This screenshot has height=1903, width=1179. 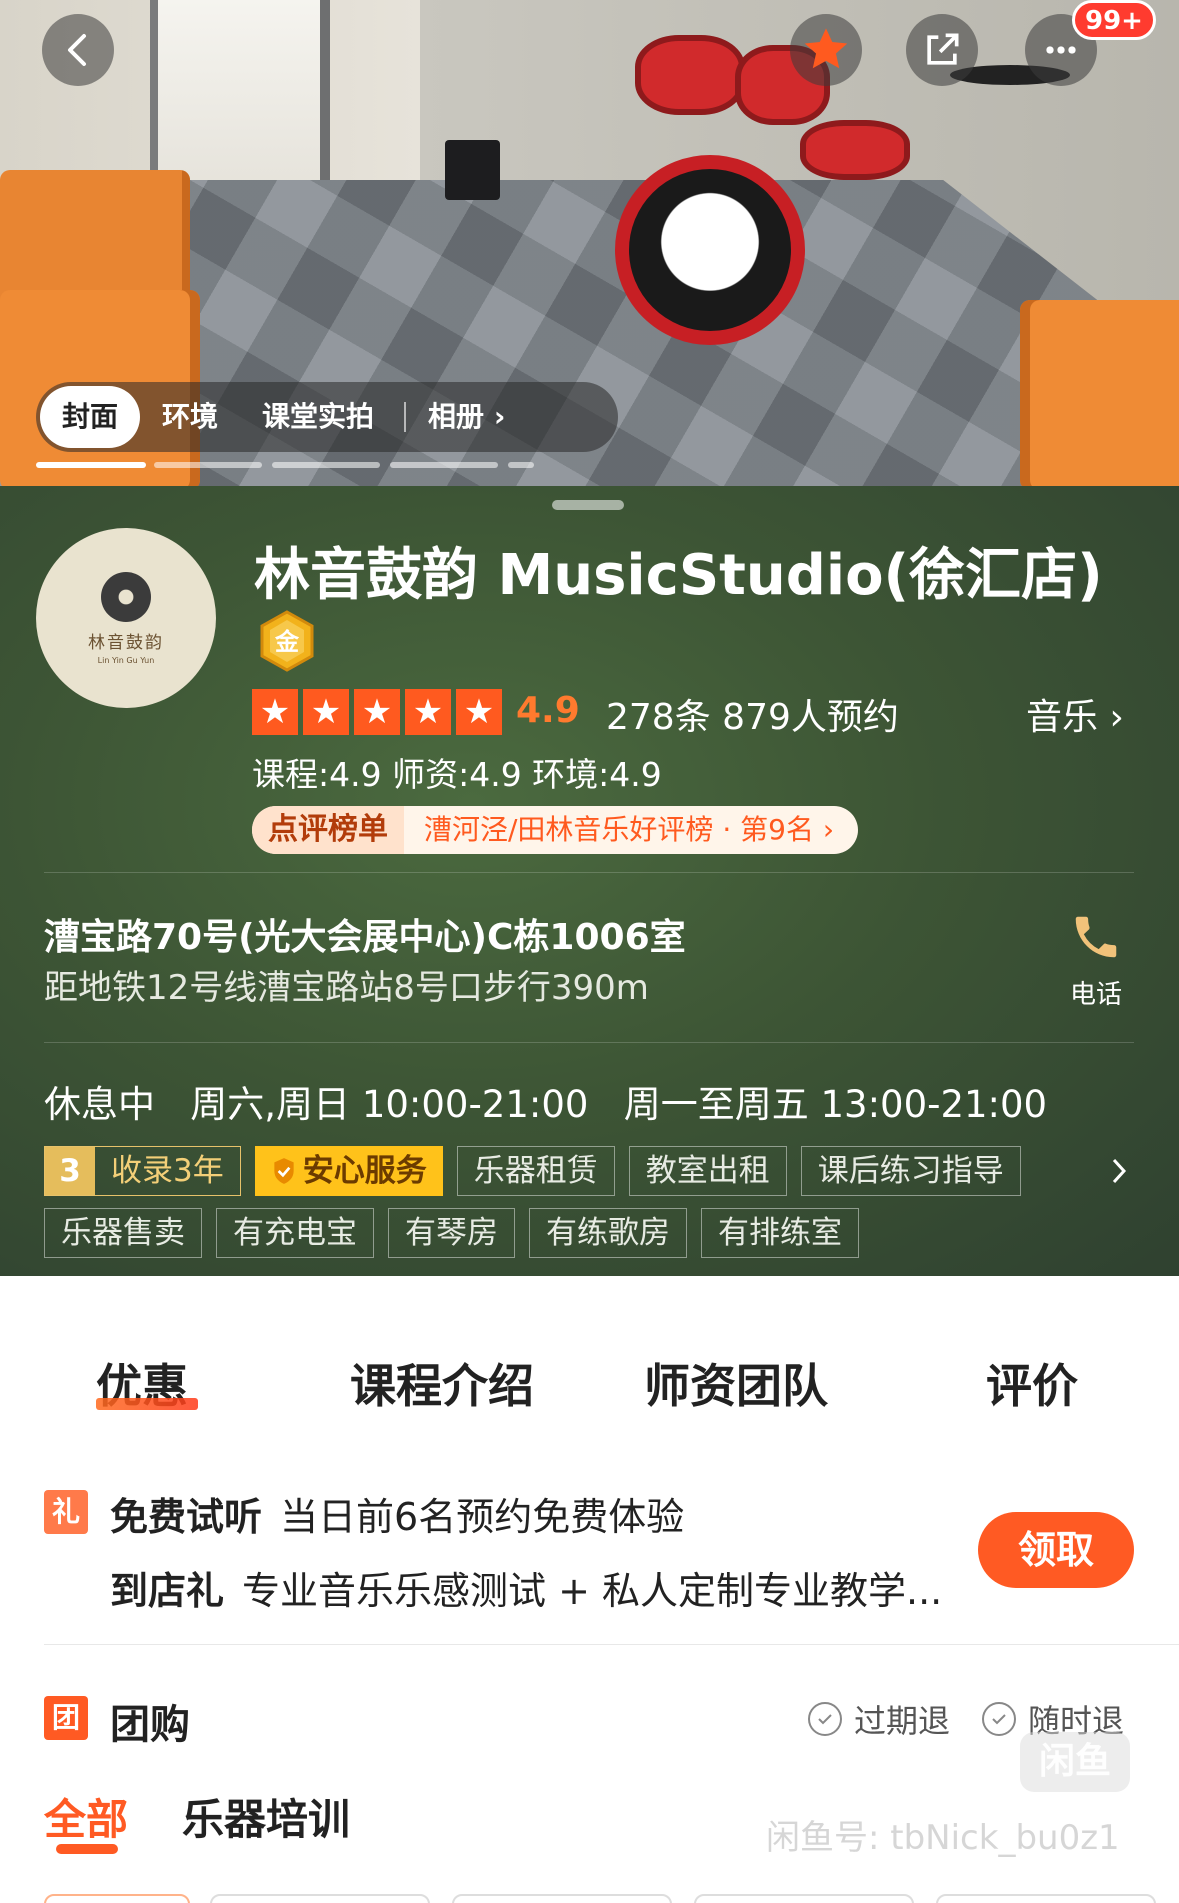 What do you see at coordinates (266, 1816) in the screenshot?
I see `category-tab-instrument: 乐器培训` at bounding box center [266, 1816].